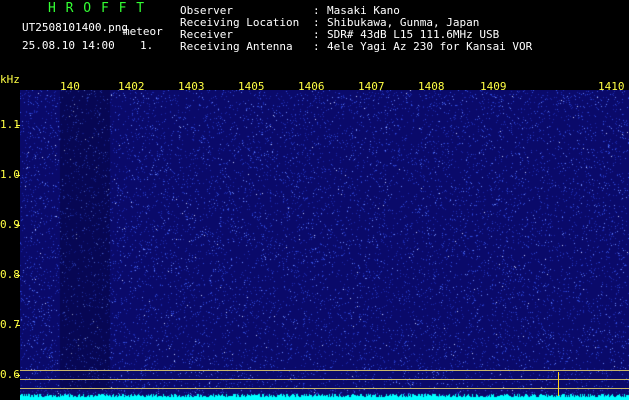 Image resolution: width=629 pixels, height=400 pixels. What do you see at coordinates (236, 46) in the screenshot?
I see `antenna-label: Receiving Antenna` at bounding box center [236, 46].